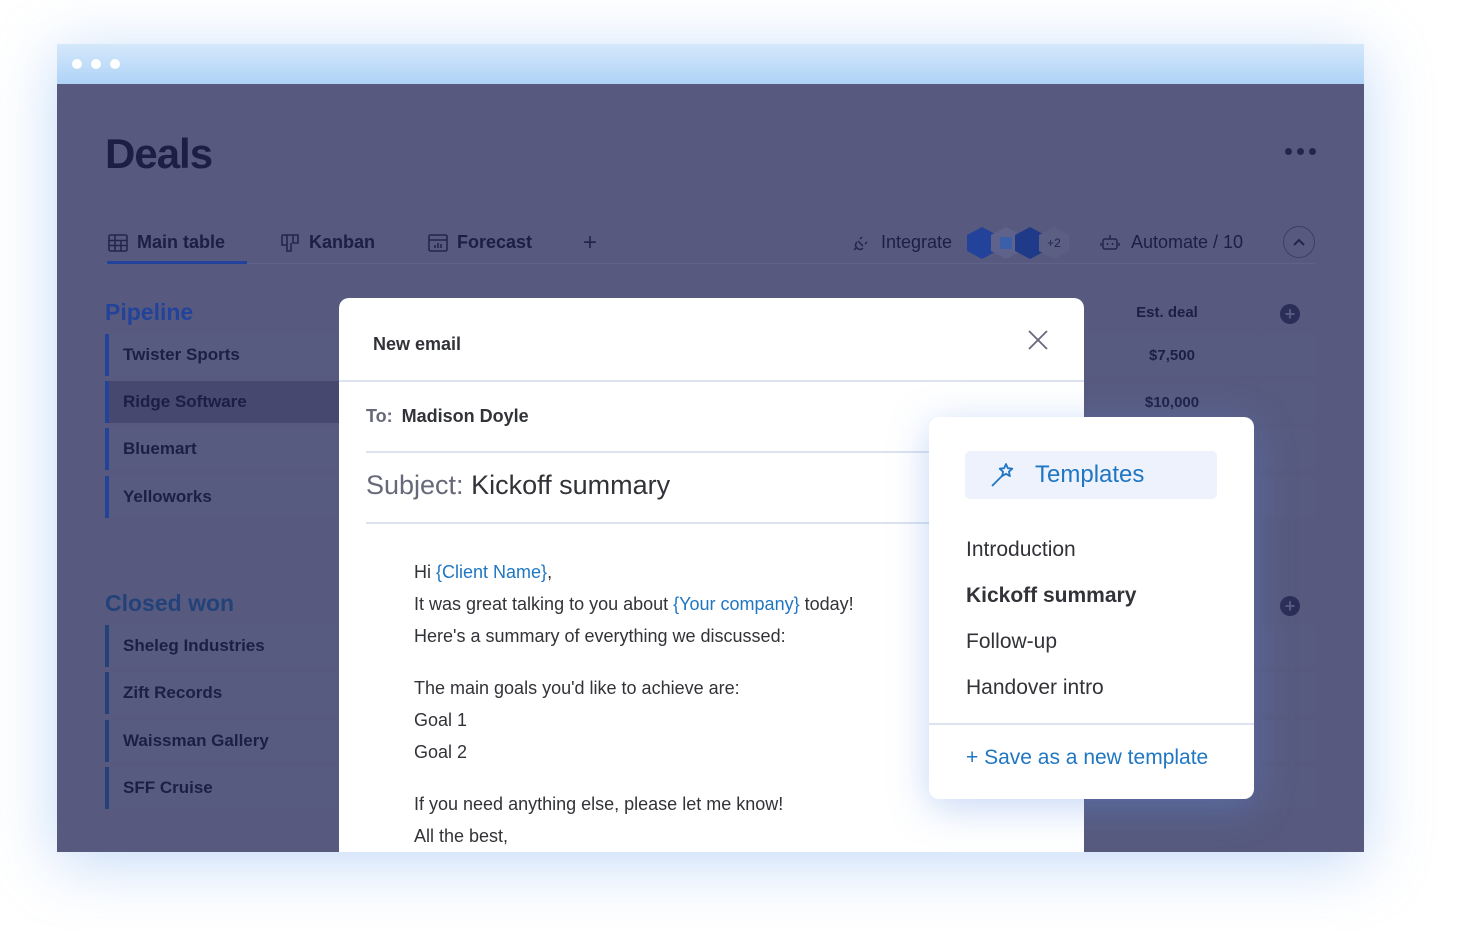  I want to click on table-row: Sheleg Industries, so click(225, 646).